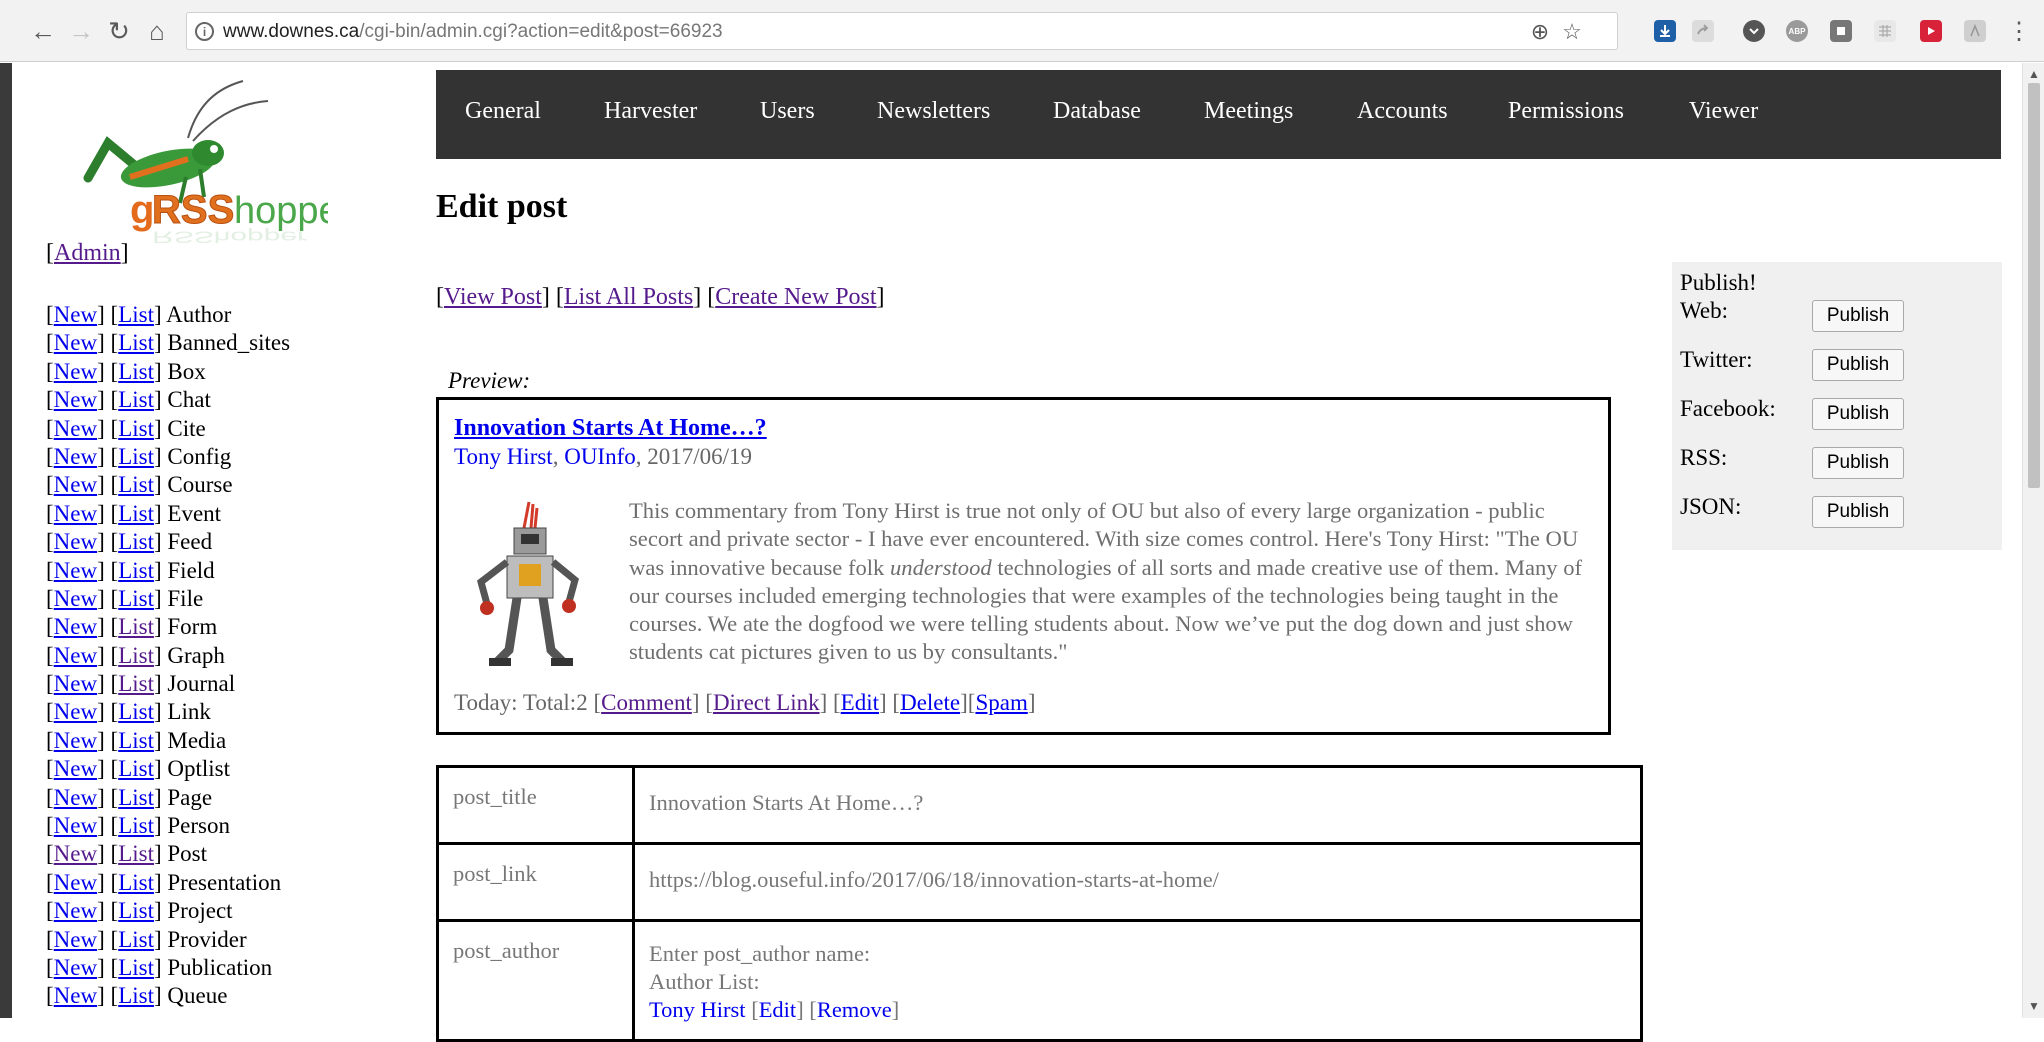 The width and height of the screenshot is (2044, 1042). I want to click on view-post-link: View Post, so click(493, 297).